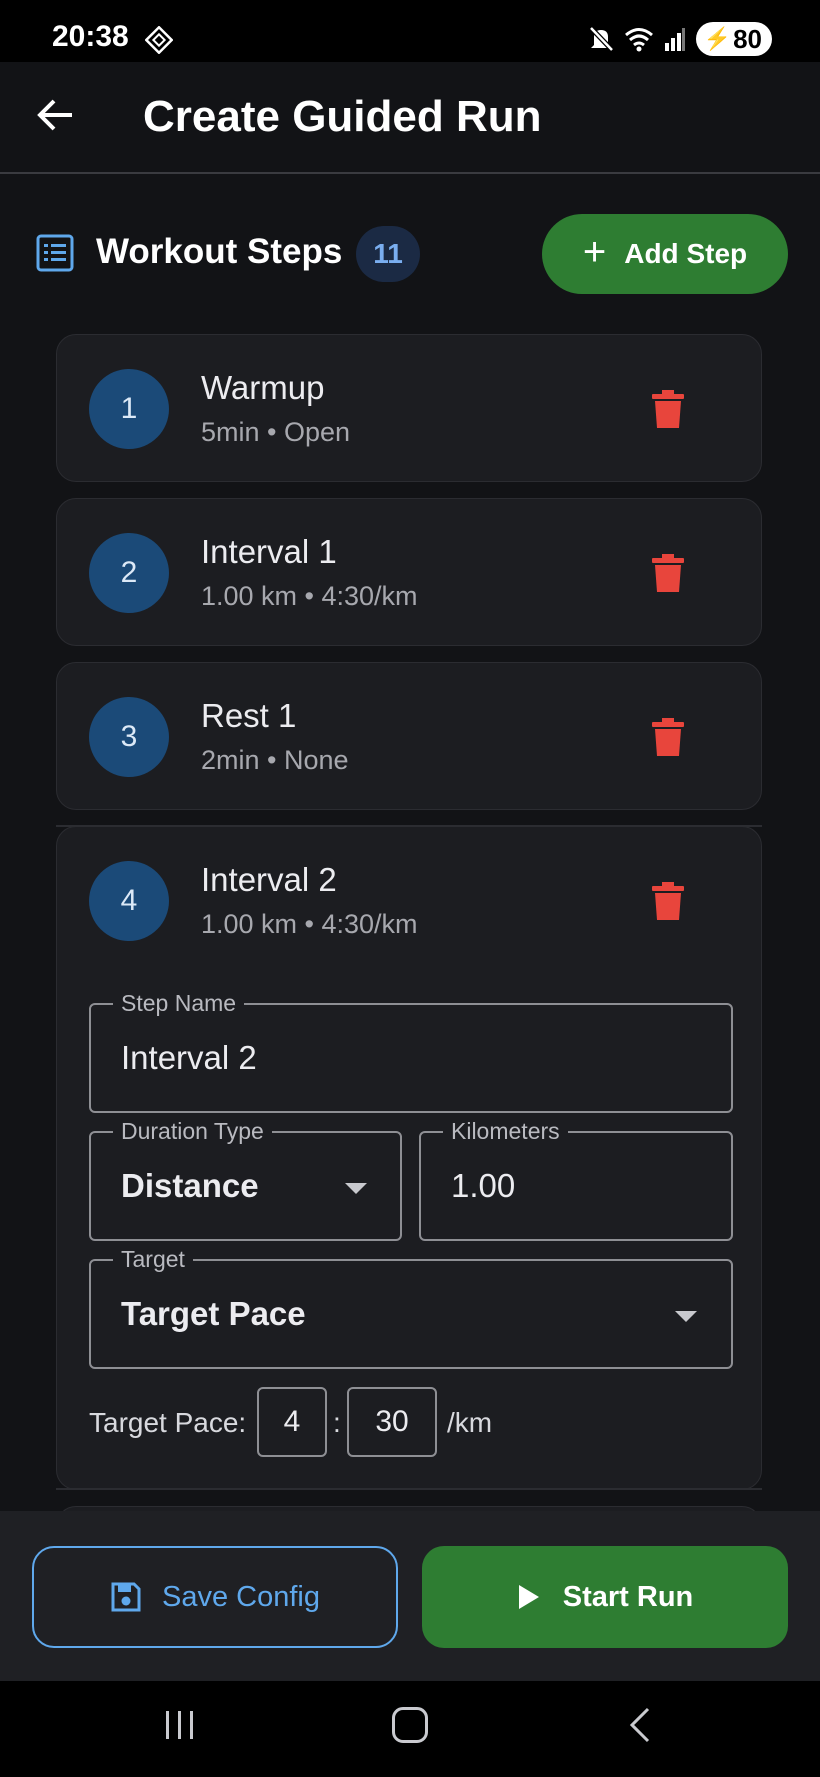 The width and height of the screenshot is (820, 1777). Describe the element at coordinates (411, 1307) in the screenshot. I see `target-dropdown: Target Target Pace` at that location.